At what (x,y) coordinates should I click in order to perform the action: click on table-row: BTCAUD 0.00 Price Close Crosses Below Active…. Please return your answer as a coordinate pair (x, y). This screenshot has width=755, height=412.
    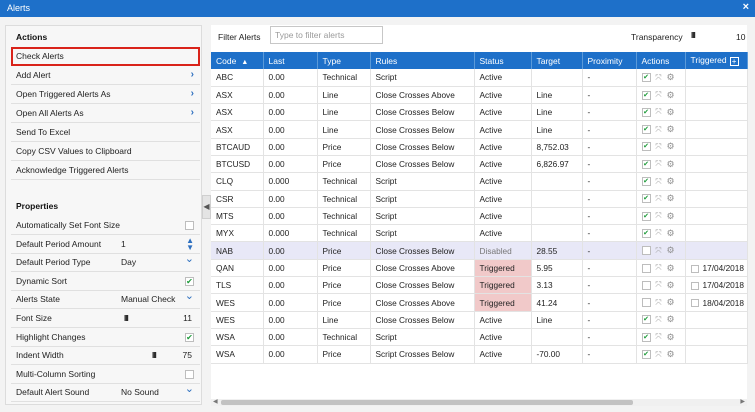
    Looking at the image, I should click on (479, 147).